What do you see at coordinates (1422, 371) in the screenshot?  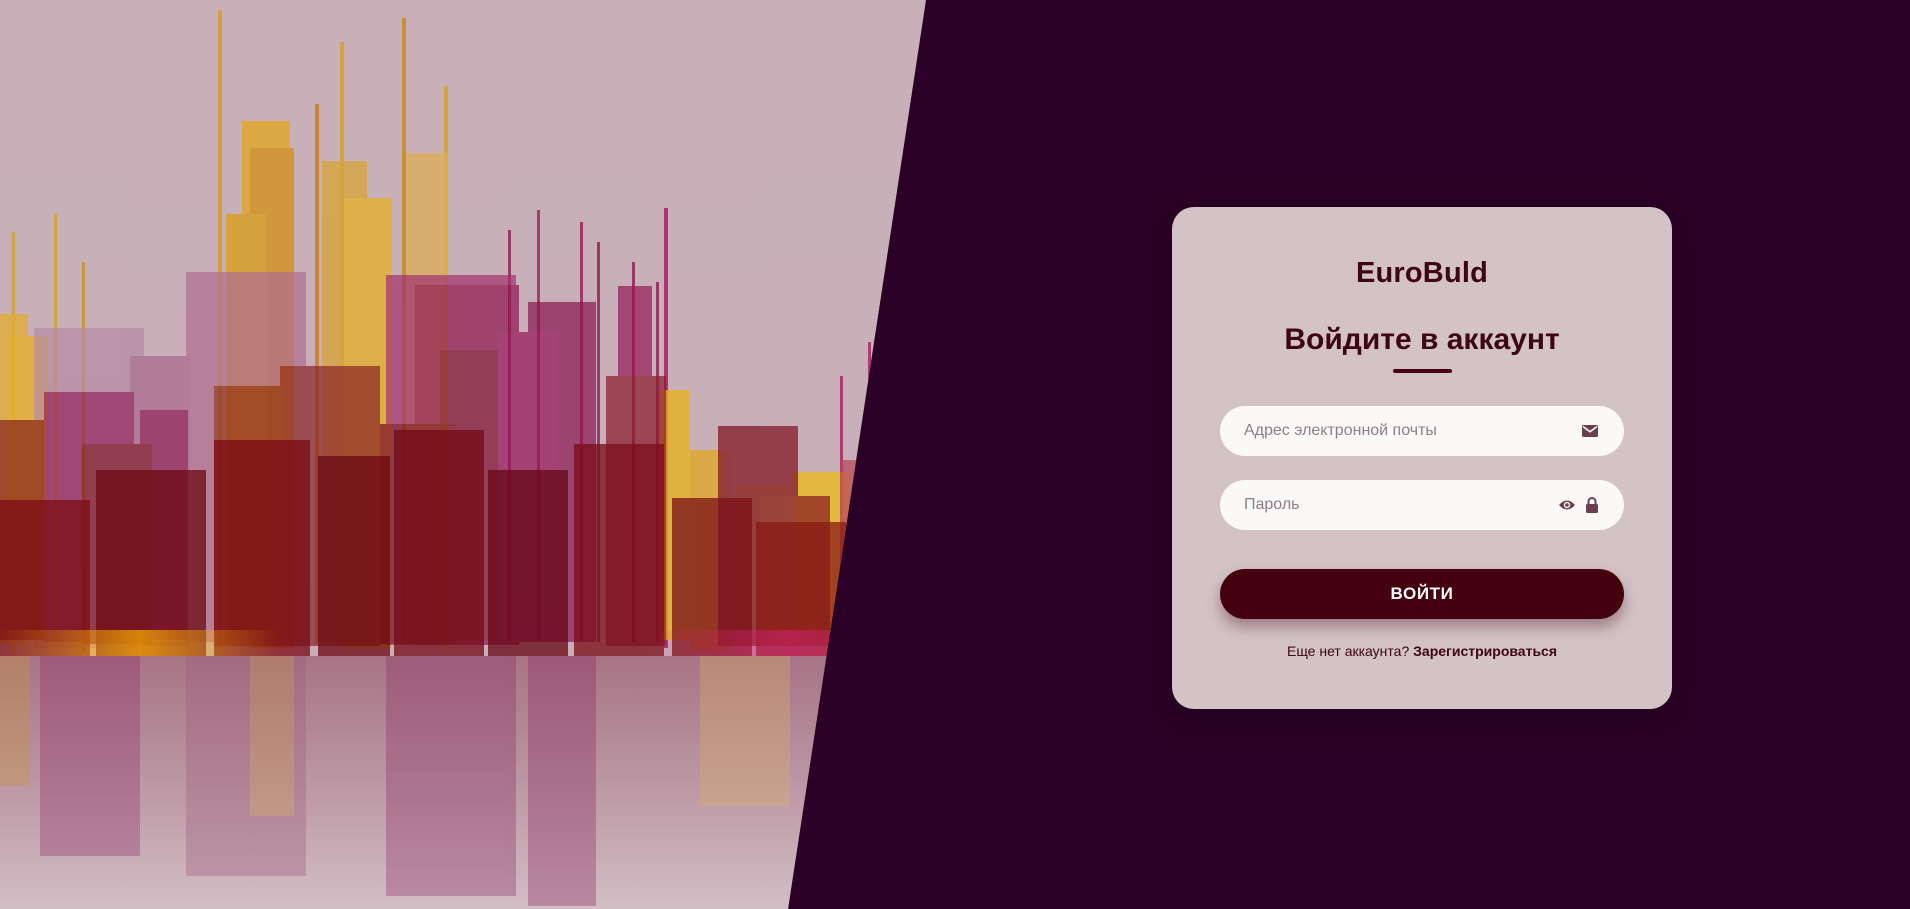 I see `heading-underline` at bounding box center [1422, 371].